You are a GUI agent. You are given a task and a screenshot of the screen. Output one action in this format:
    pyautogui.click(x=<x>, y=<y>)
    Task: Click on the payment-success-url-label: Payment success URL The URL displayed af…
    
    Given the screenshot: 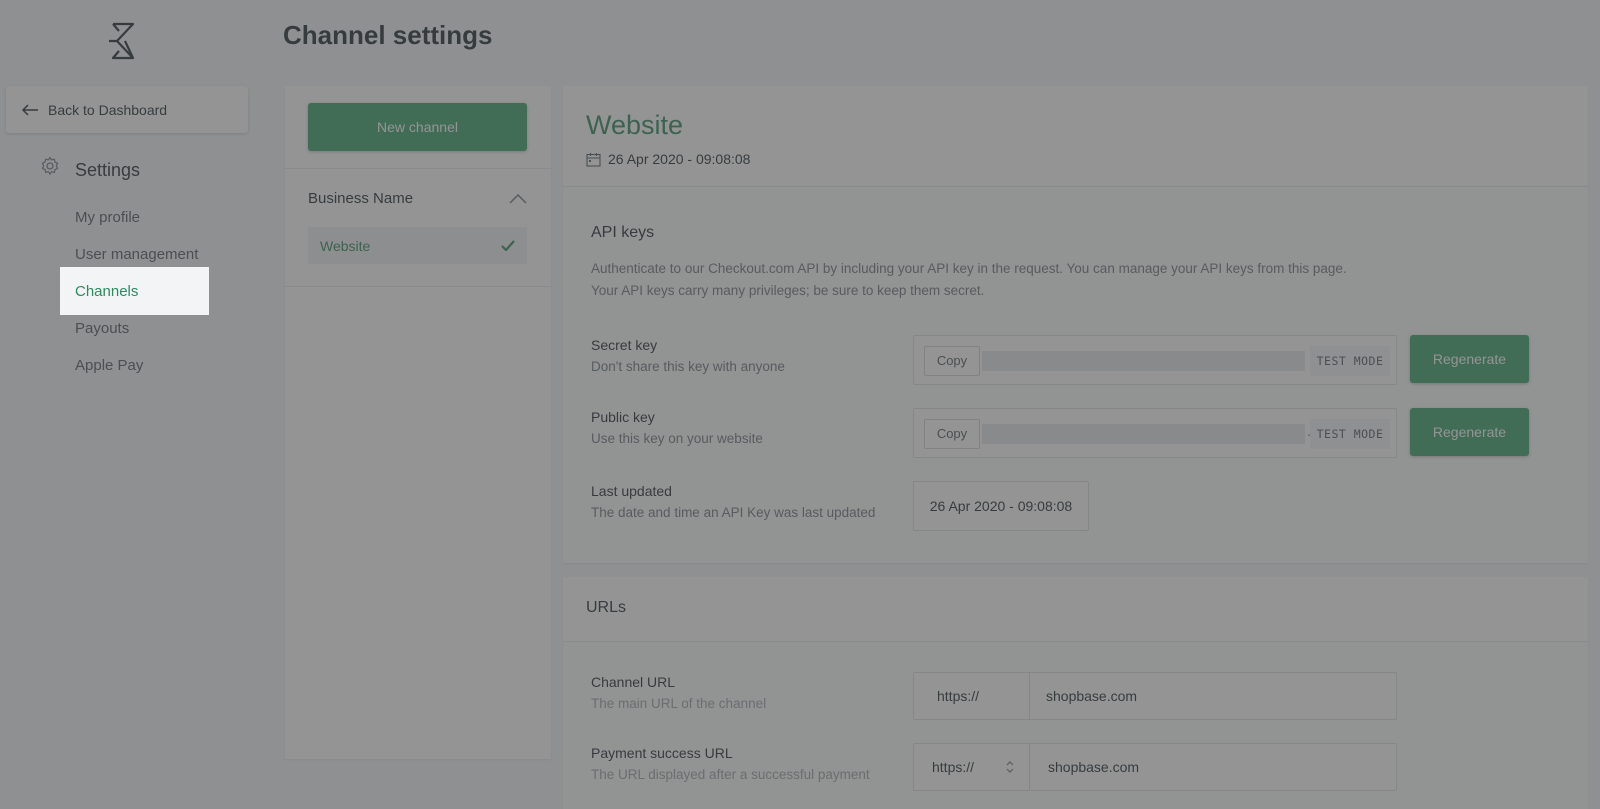 What is the action you would take?
    pyautogui.click(x=730, y=763)
    